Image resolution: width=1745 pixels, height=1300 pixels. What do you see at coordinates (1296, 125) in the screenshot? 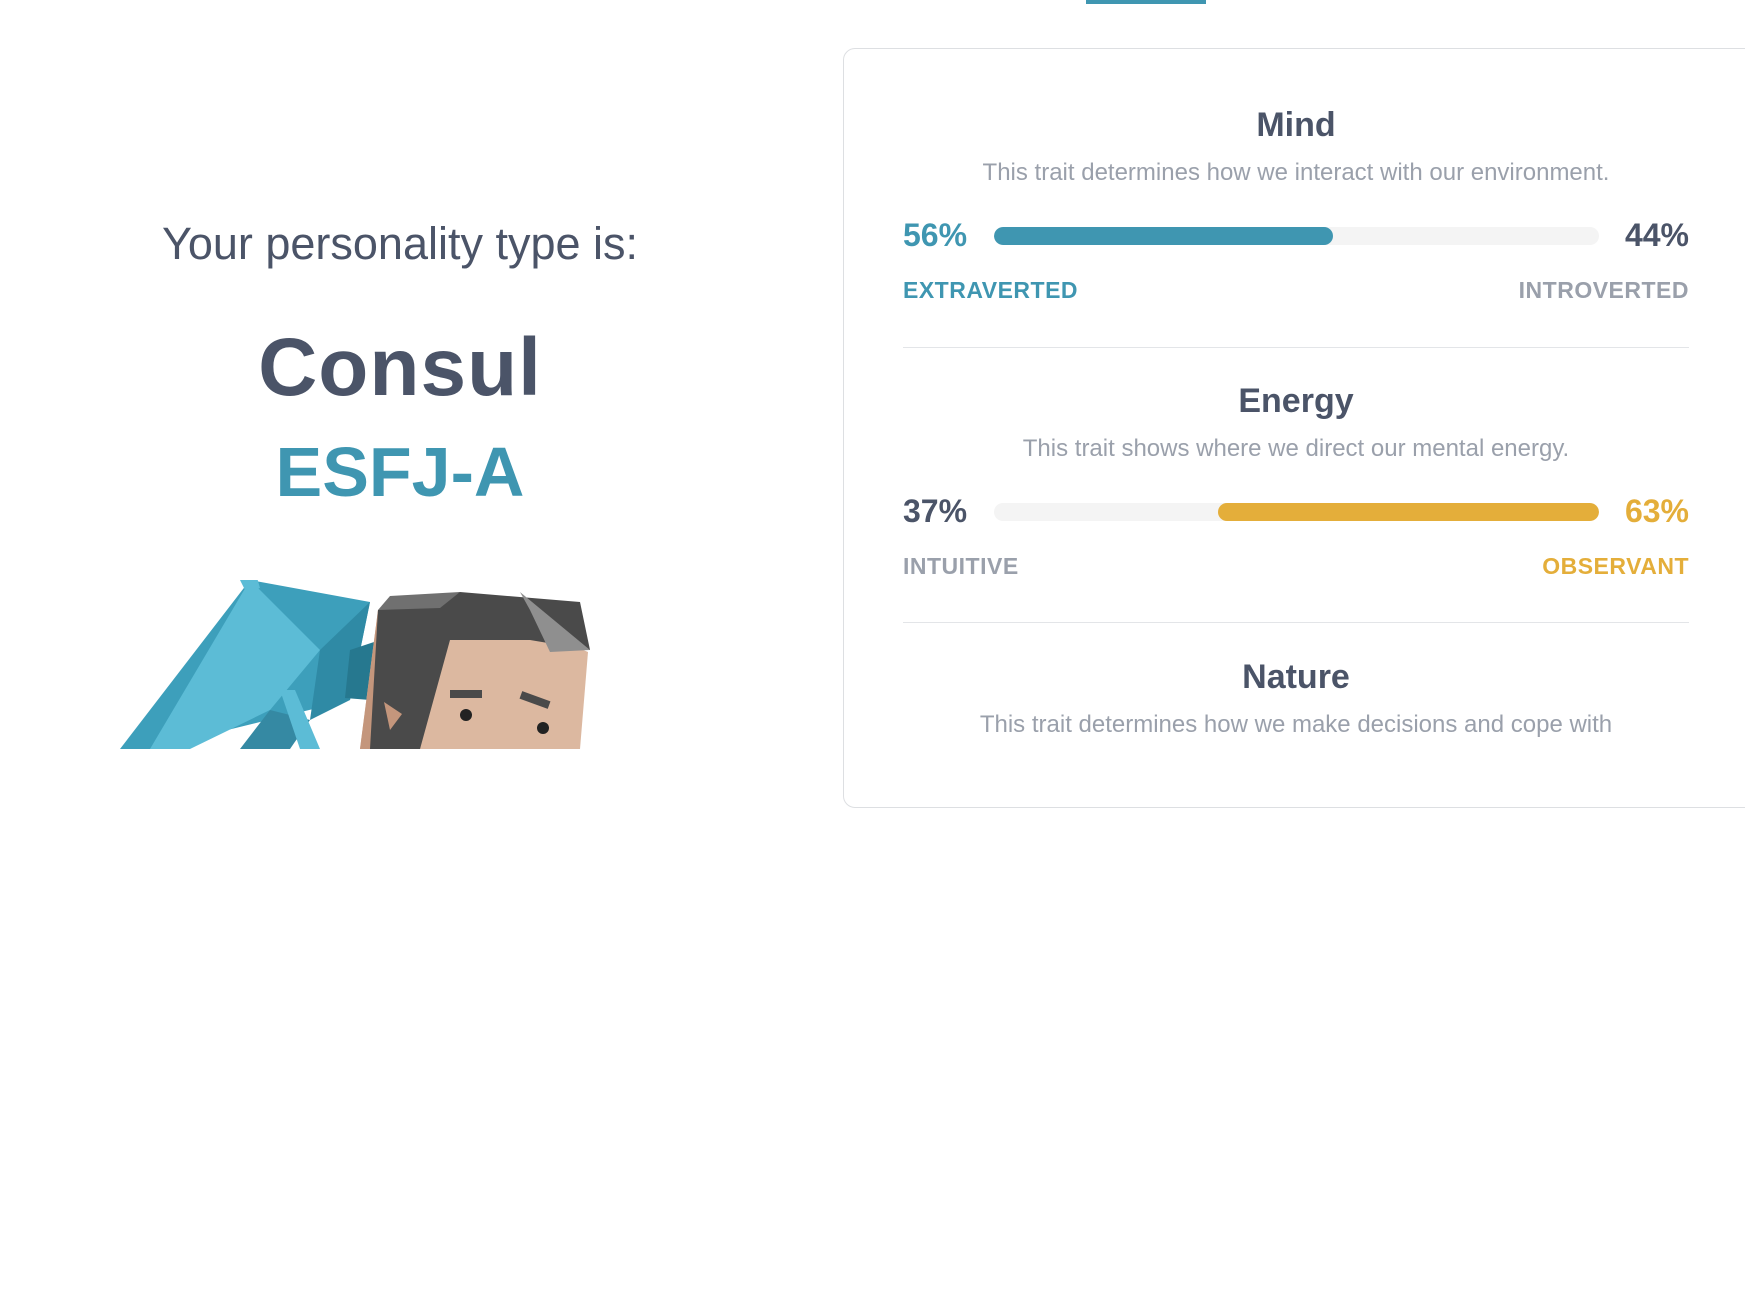
I see `trait-title: Mind` at bounding box center [1296, 125].